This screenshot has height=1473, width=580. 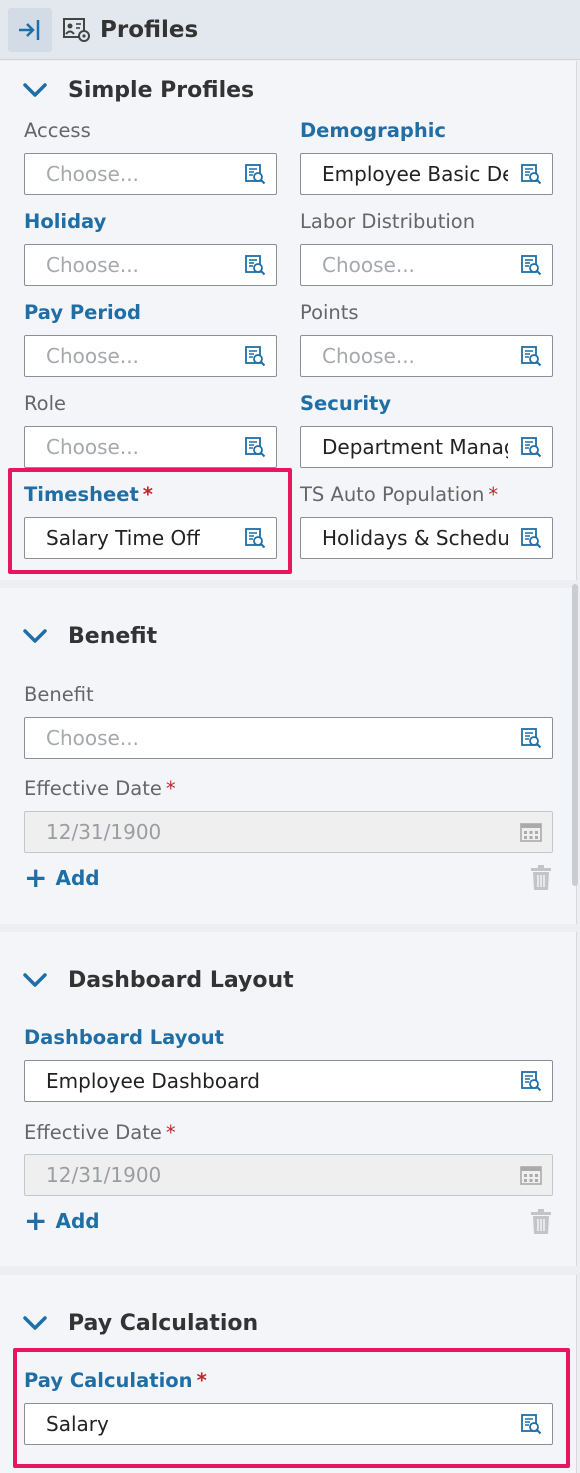 What do you see at coordinates (329, 312) in the screenshot?
I see `points-label: Points` at bounding box center [329, 312].